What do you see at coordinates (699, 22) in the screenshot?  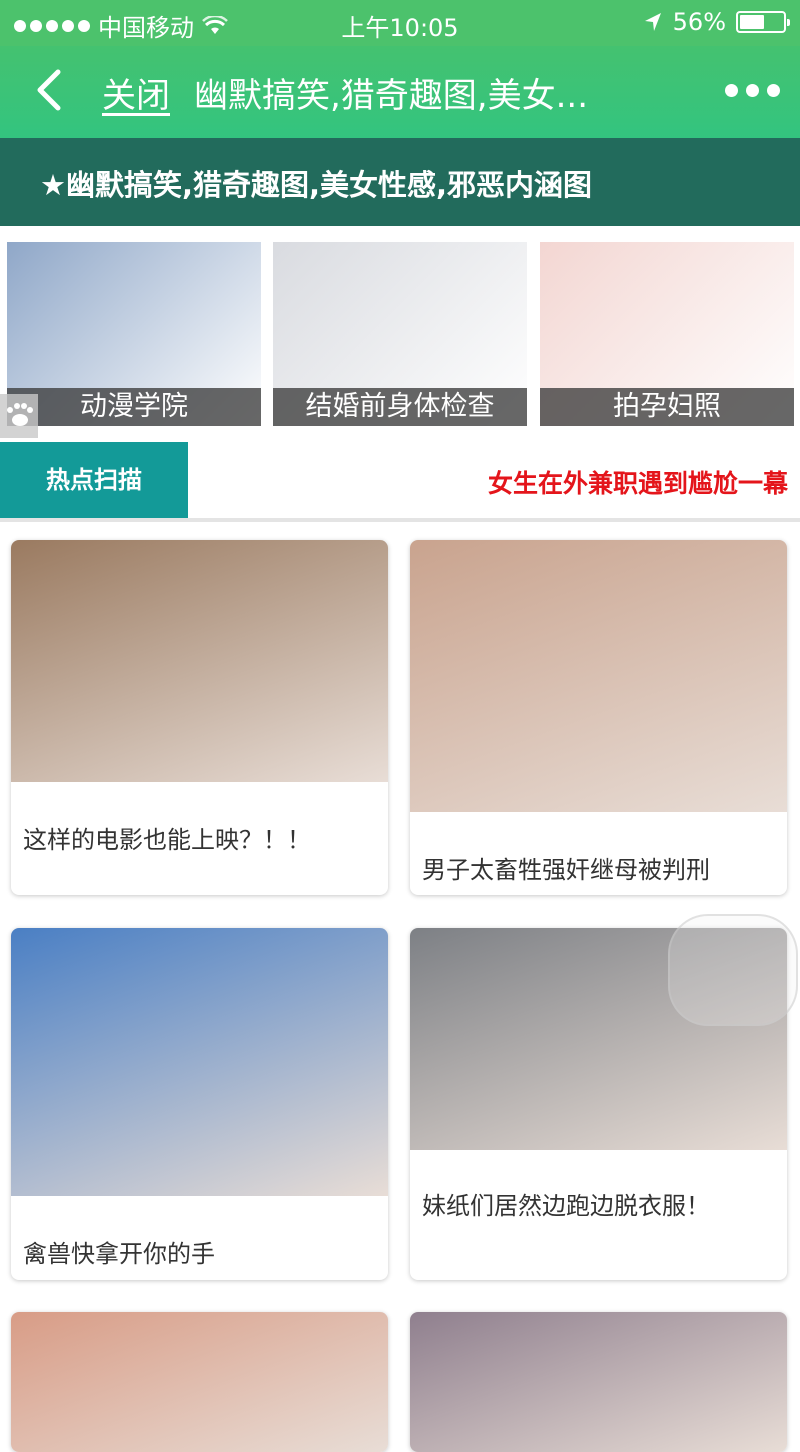 I see `battery-percent: 56%` at bounding box center [699, 22].